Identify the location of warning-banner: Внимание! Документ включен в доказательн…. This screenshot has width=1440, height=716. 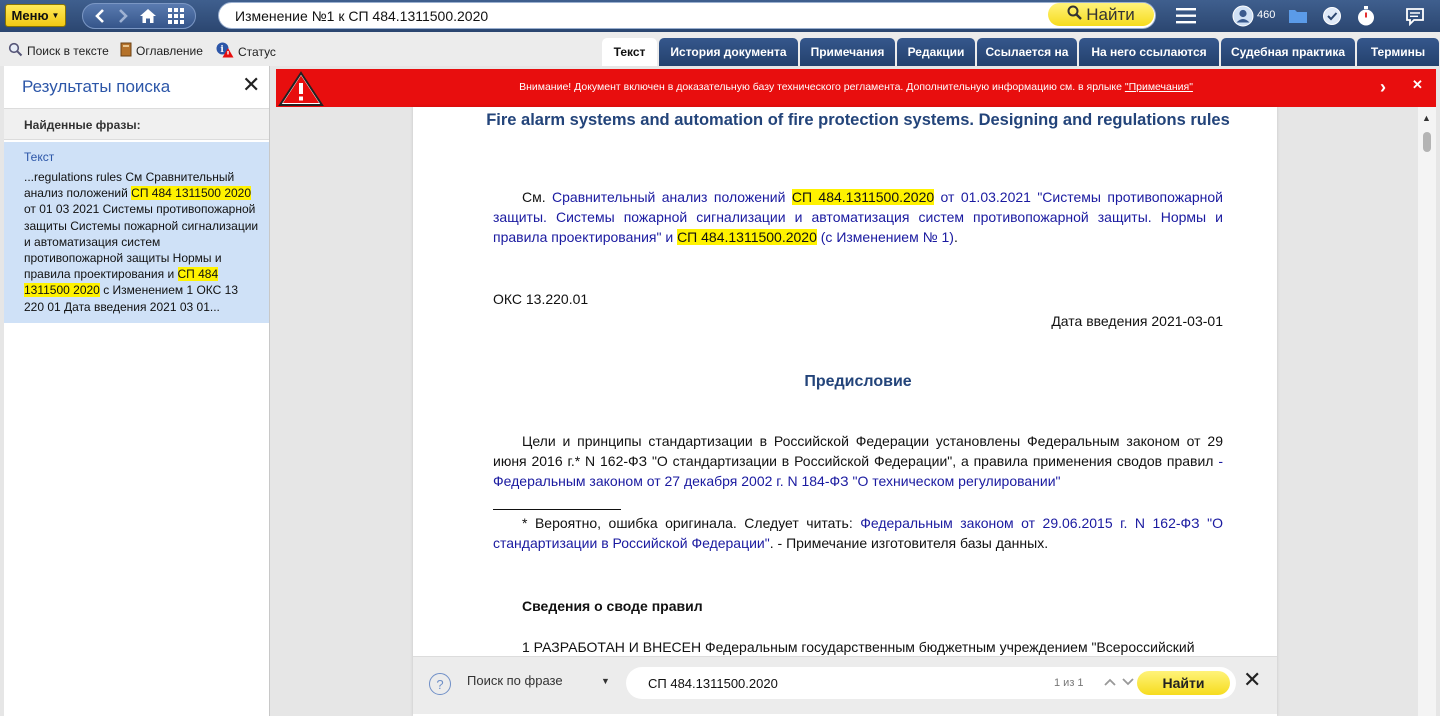
(856, 88).